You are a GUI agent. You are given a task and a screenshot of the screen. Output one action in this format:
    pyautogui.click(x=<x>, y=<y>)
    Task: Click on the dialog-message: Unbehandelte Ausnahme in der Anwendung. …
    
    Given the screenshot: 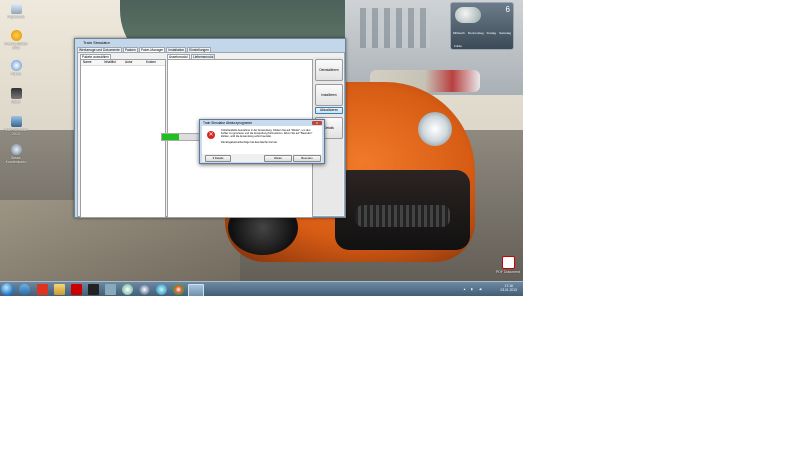 What is the action you would take?
    pyautogui.click(x=267, y=133)
    